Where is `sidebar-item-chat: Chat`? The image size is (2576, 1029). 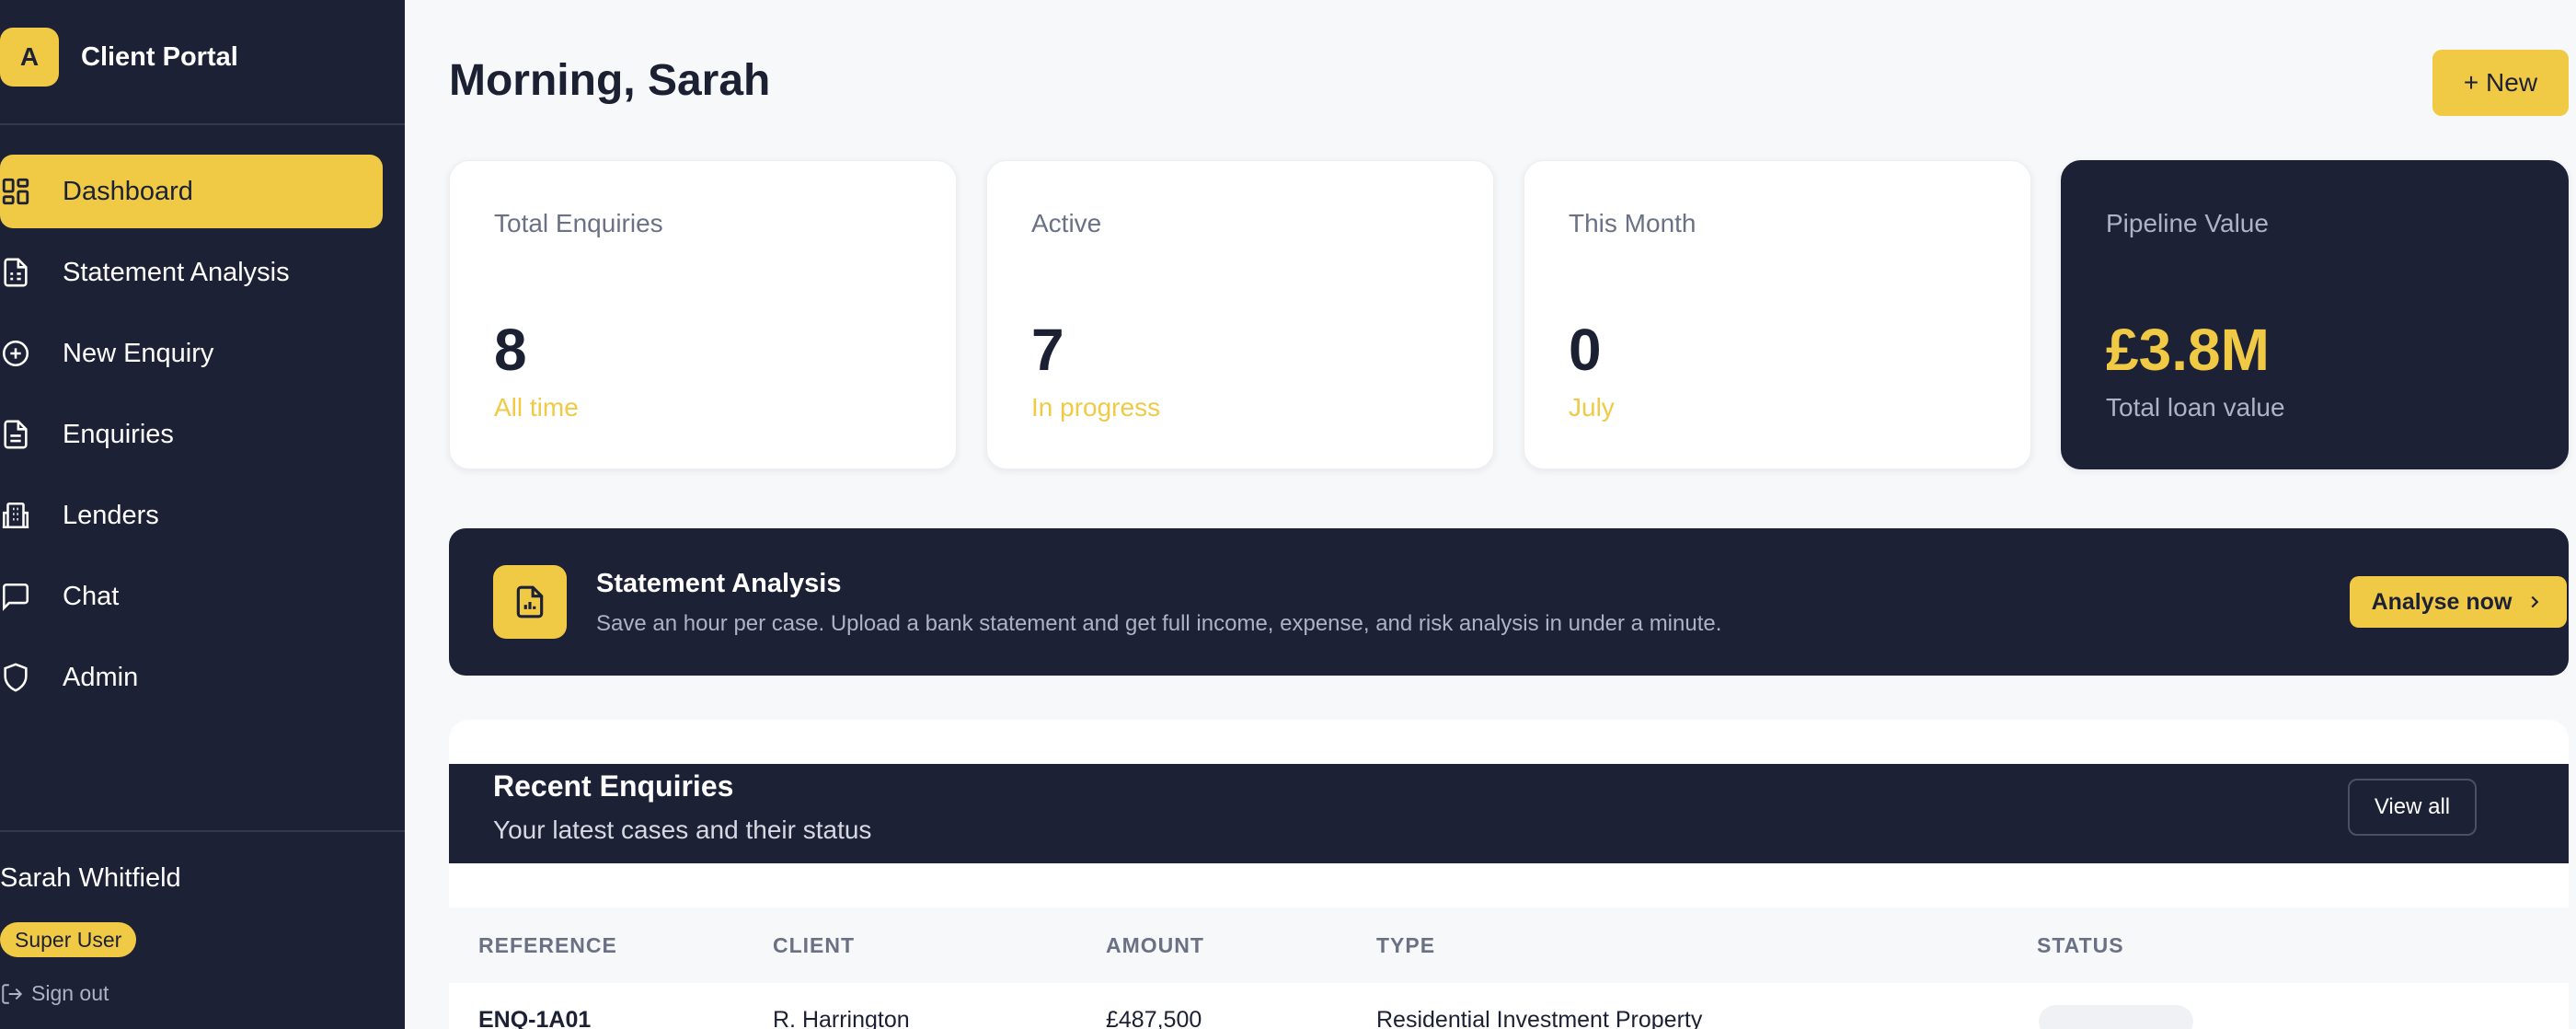
sidebar-item-chat: Chat is located at coordinates (191, 596).